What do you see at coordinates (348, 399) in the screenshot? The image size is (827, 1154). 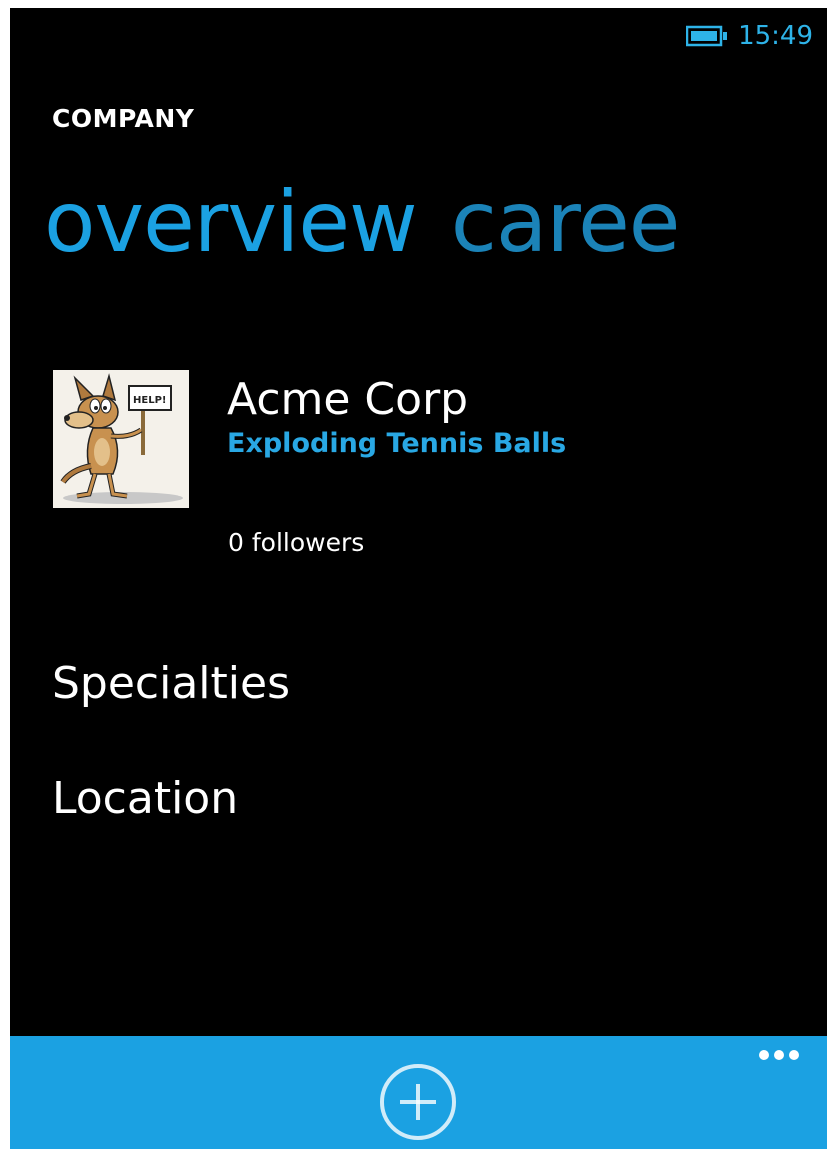 I see `company-name: Acme Corp` at bounding box center [348, 399].